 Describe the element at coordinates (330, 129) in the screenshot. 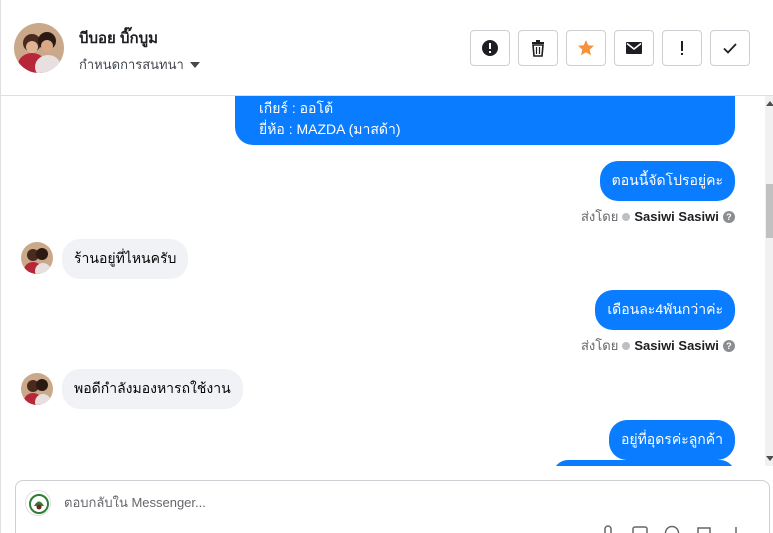

I see `message-line: ยี่ห้อ : MAZDA (มาสด้า)` at that location.